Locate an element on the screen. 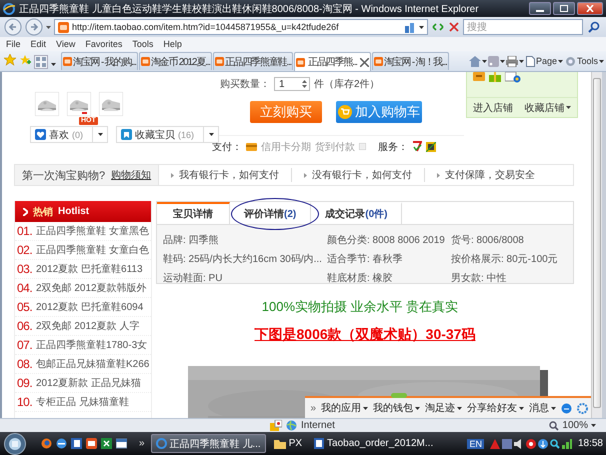 This screenshot has width=606, height=455. shop-link: 进入店铺 is located at coordinates (492, 107).